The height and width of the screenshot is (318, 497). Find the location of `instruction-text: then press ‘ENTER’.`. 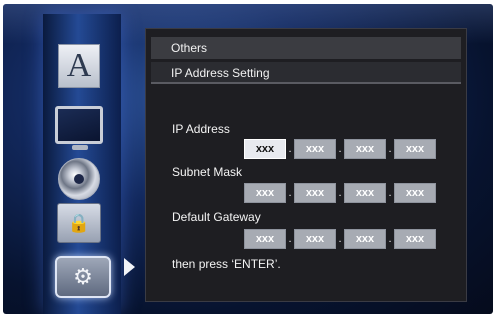

instruction-text: then press ‘ENTER’. is located at coordinates (226, 264).